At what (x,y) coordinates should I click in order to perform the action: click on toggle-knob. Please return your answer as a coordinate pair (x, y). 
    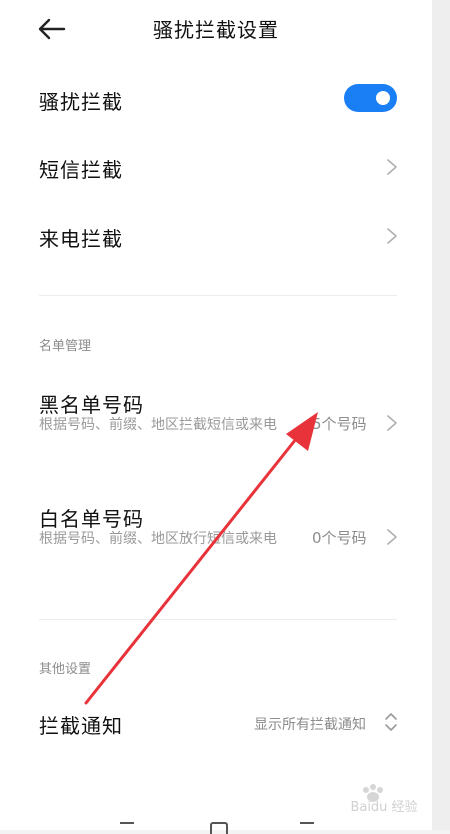
    Looking at the image, I should click on (383, 98).